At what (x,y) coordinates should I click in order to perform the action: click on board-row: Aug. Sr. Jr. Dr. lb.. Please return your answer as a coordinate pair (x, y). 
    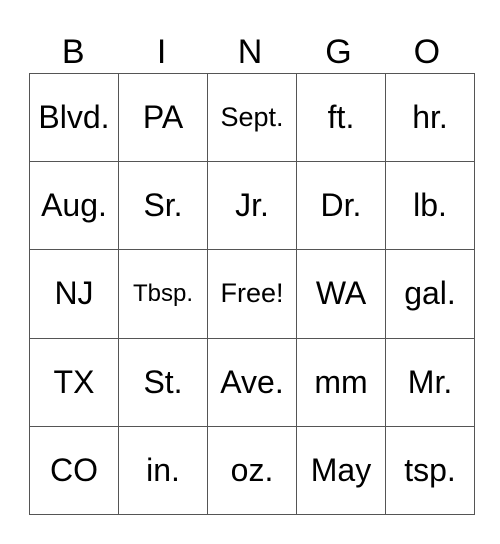
    Looking at the image, I should click on (252, 206).